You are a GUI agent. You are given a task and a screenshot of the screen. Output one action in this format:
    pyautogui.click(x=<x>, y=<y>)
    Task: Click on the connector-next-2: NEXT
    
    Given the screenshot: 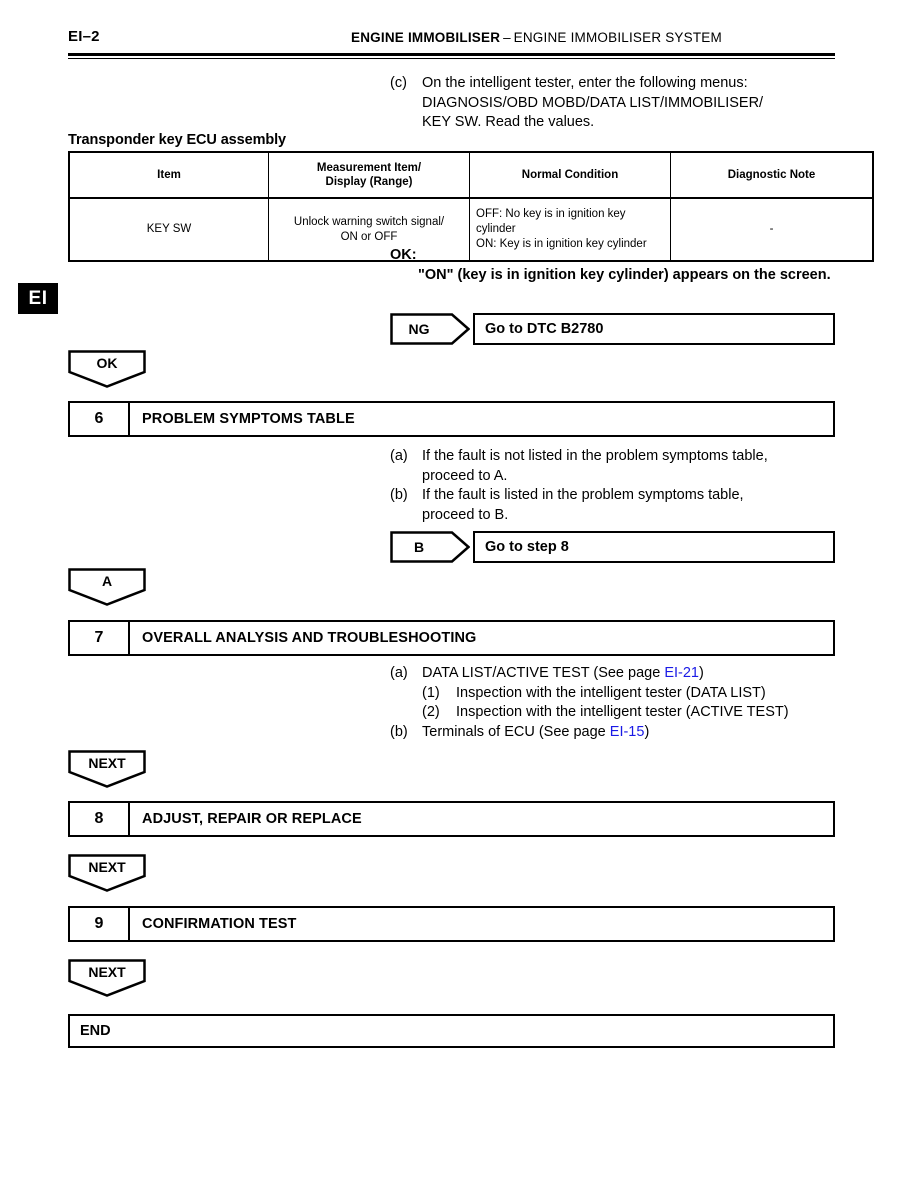 What is the action you would take?
    pyautogui.click(x=107, y=873)
    